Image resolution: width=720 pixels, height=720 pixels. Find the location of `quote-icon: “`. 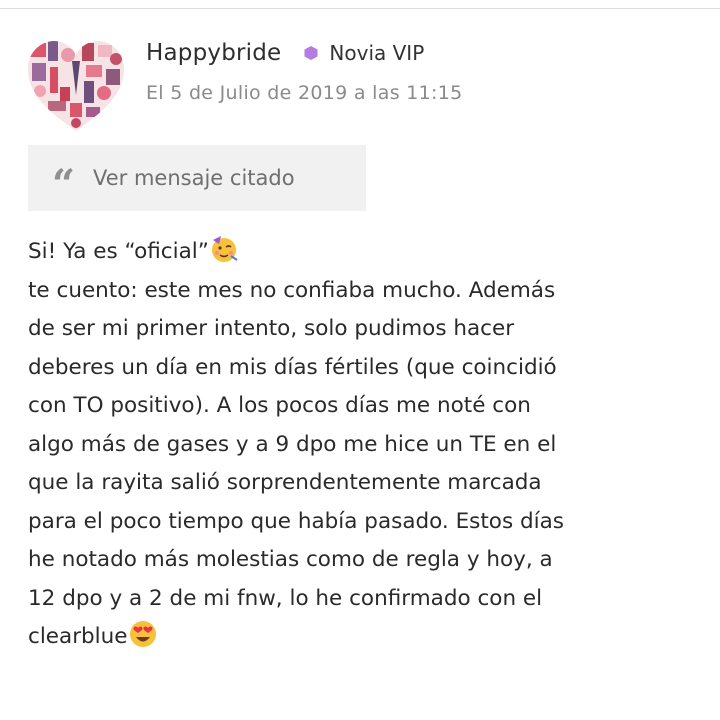

quote-icon: “ is located at coordinates (64, 184).